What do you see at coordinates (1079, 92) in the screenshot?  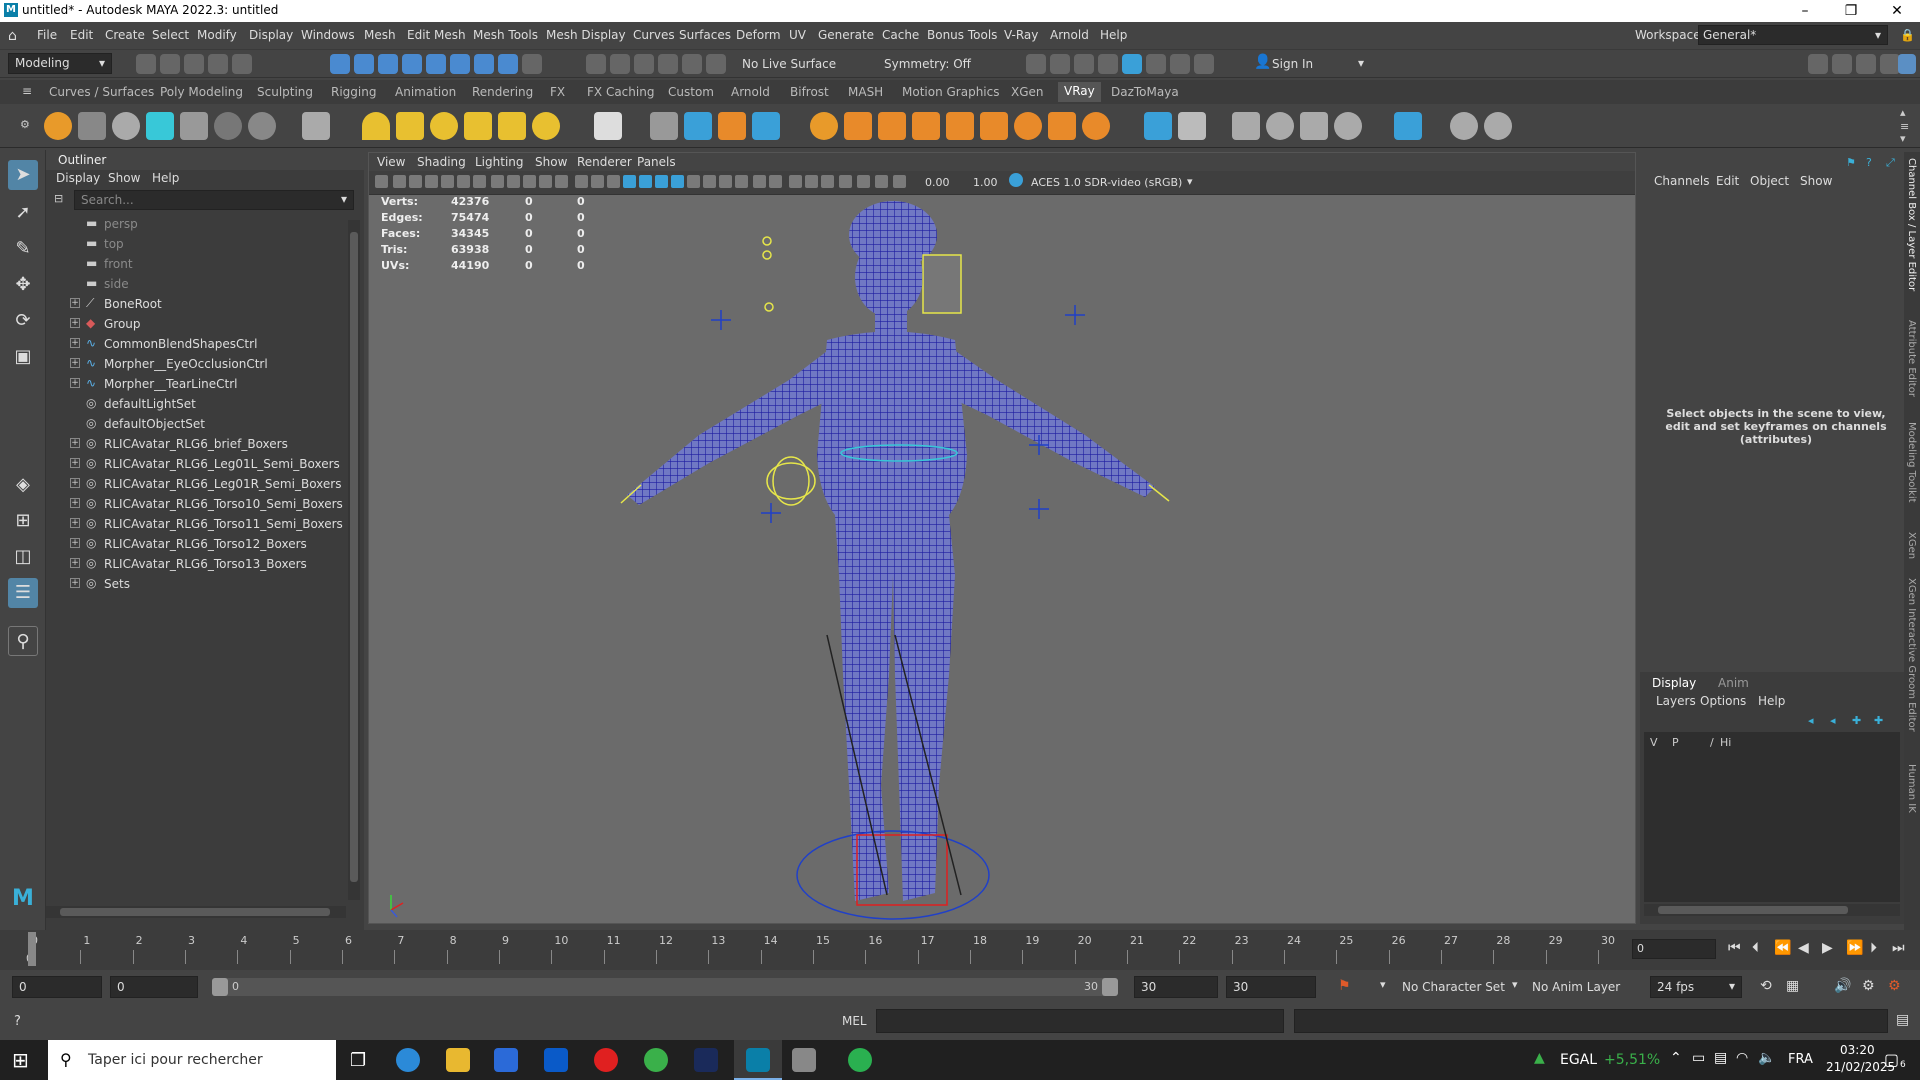 I see `shelf-tab-vray: VRay` at bounding box center [1079, 92].